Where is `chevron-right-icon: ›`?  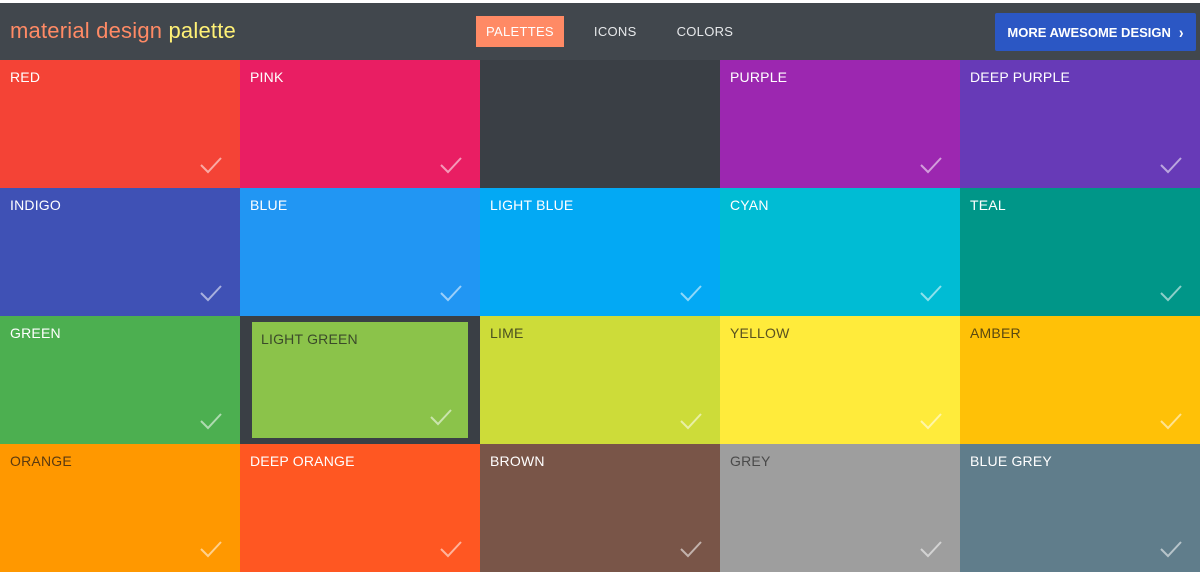
chevron-right-icon: › is located at coordinates (1181, 32).